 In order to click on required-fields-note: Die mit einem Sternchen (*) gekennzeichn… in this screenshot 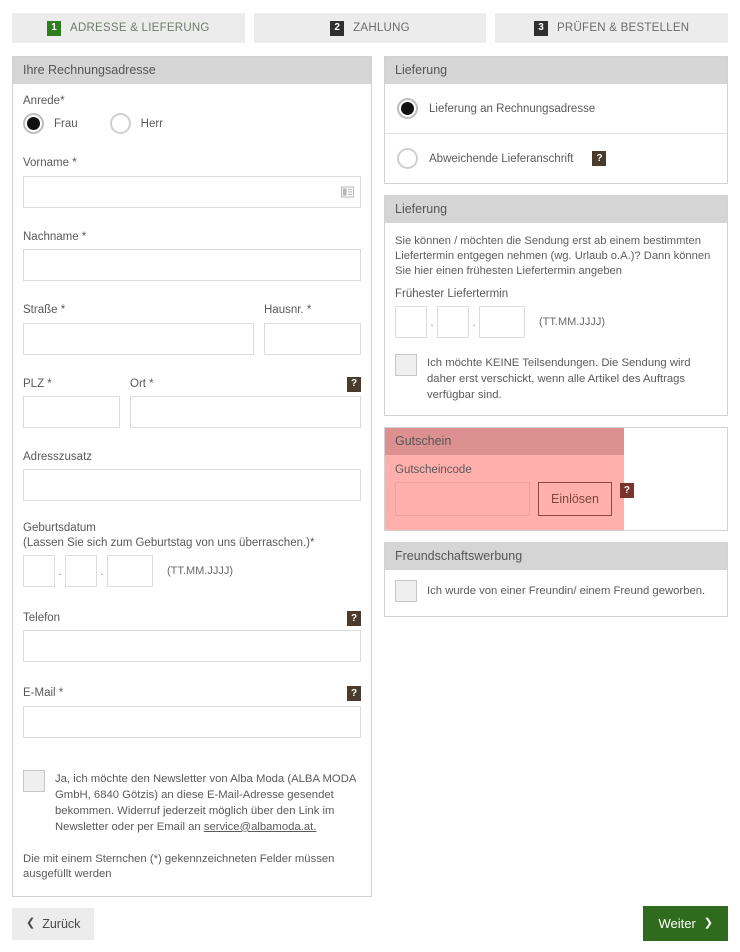, I will do `click(179, 866)`.